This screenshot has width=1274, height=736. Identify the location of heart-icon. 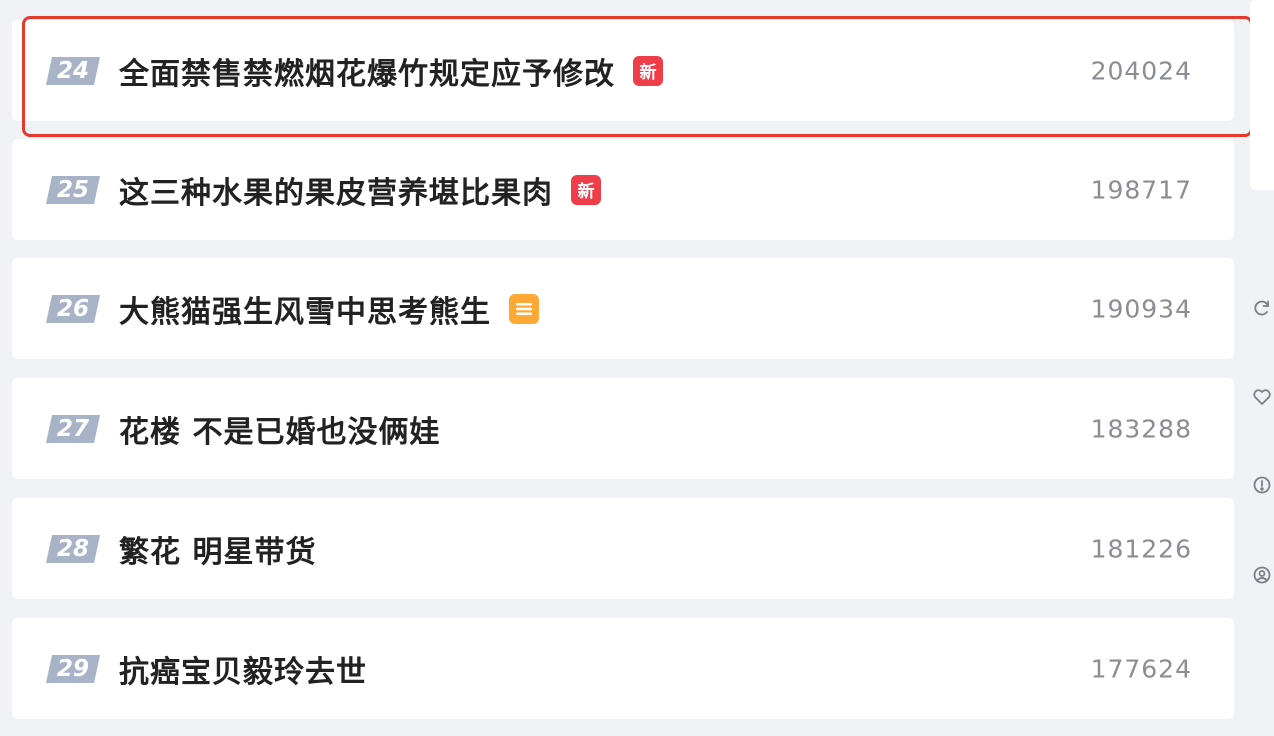
(1262, 397).